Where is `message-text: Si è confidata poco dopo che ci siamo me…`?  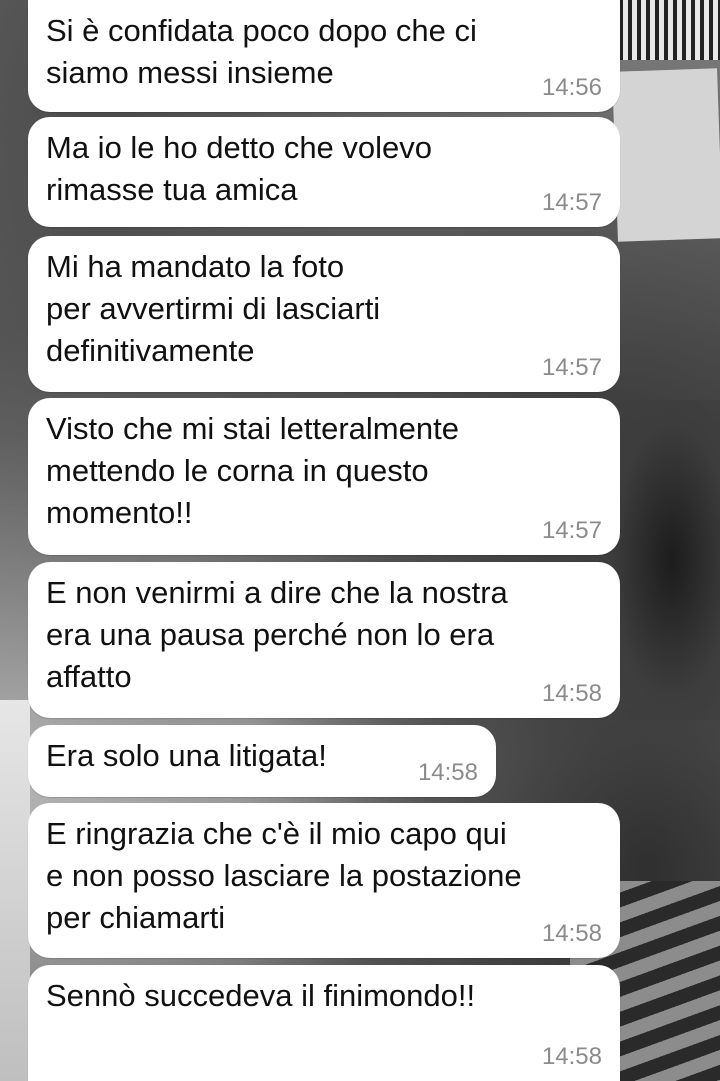 message-text: Si è confidata poco dopo che ci siamo me… is located at coordinates (261, 51).